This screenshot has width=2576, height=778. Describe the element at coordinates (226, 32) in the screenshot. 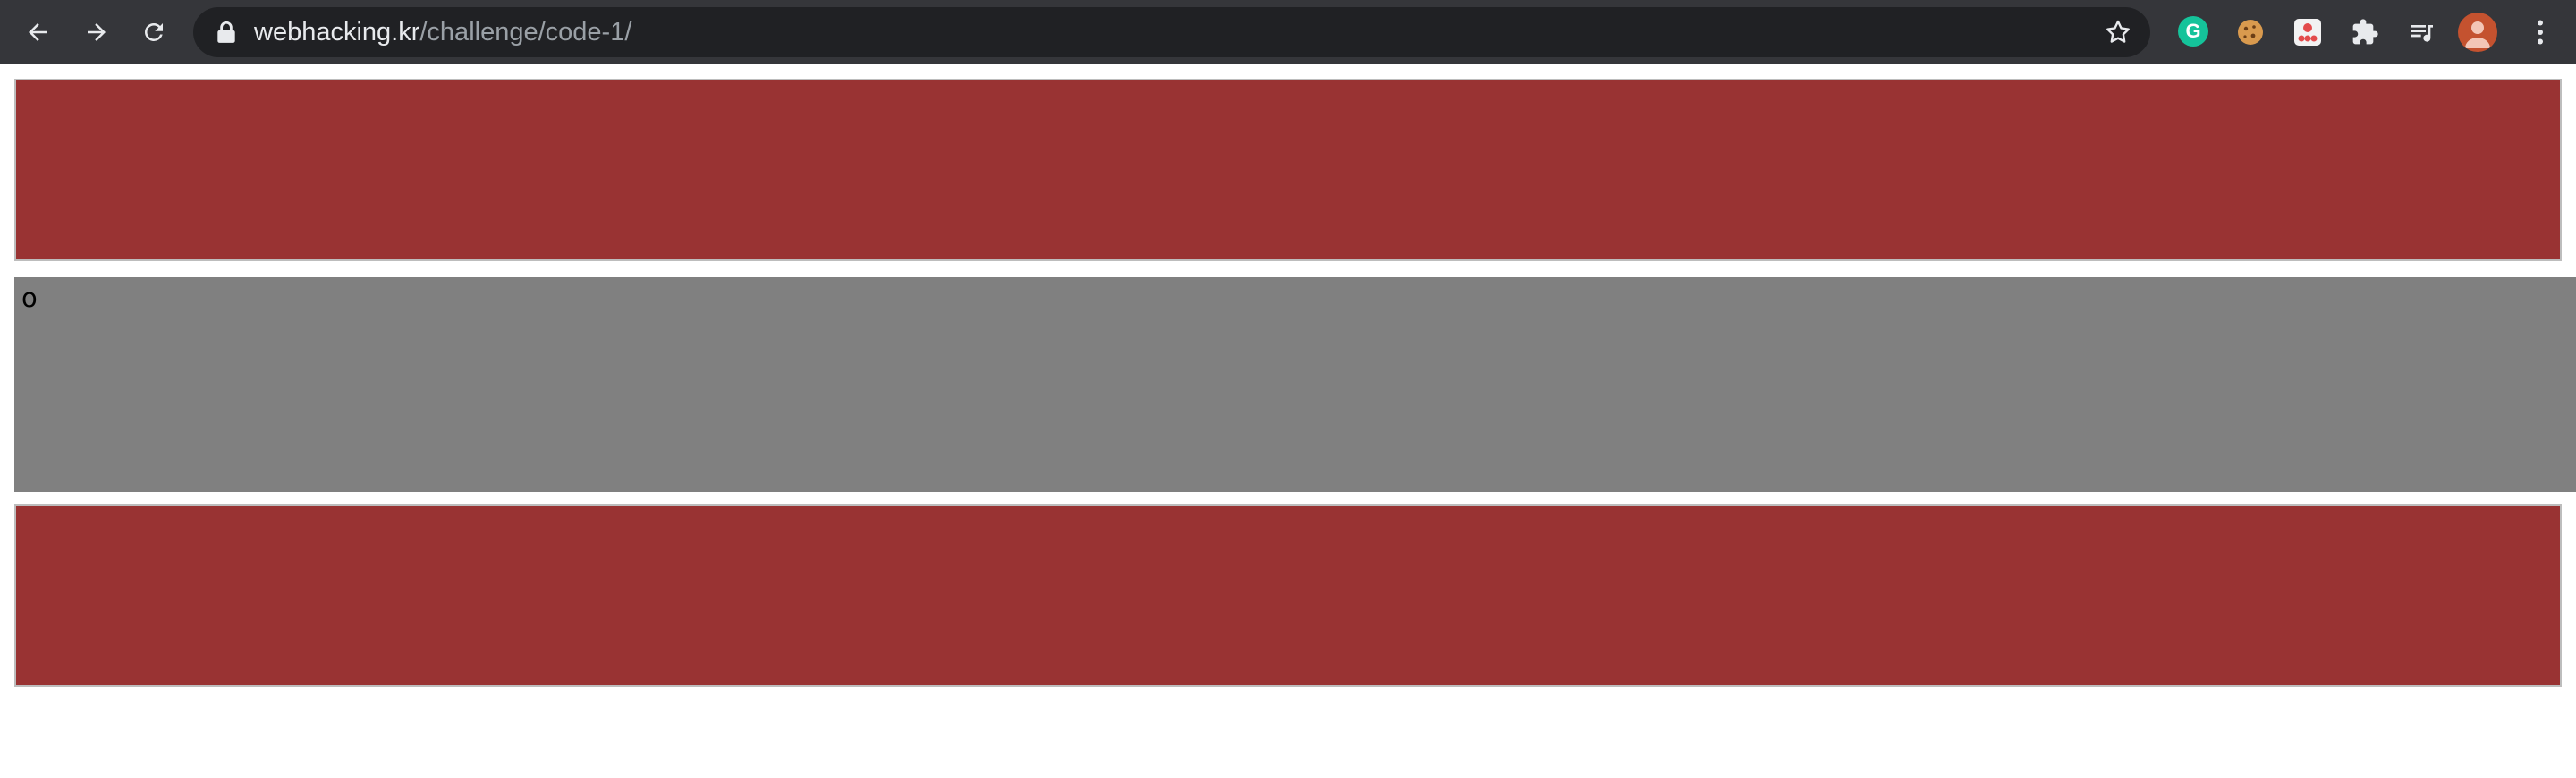

I see `lock-icon` at that location.